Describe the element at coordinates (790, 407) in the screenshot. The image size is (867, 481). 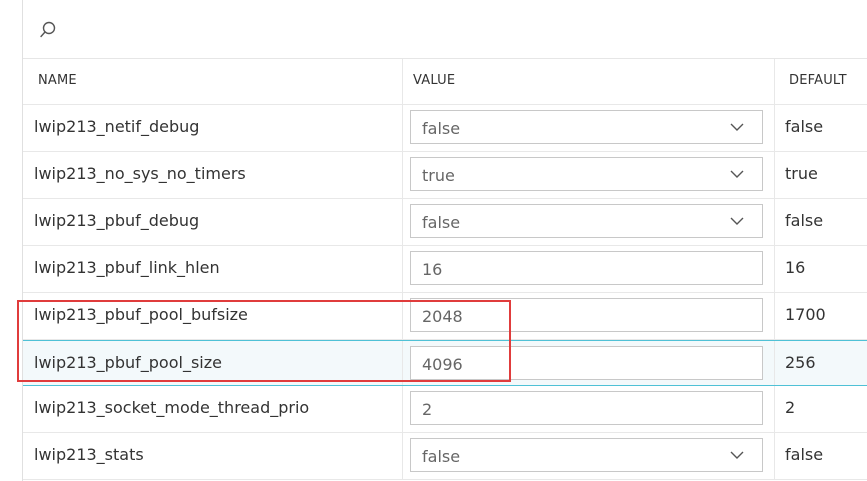
I see `default-value: 2` at that location.